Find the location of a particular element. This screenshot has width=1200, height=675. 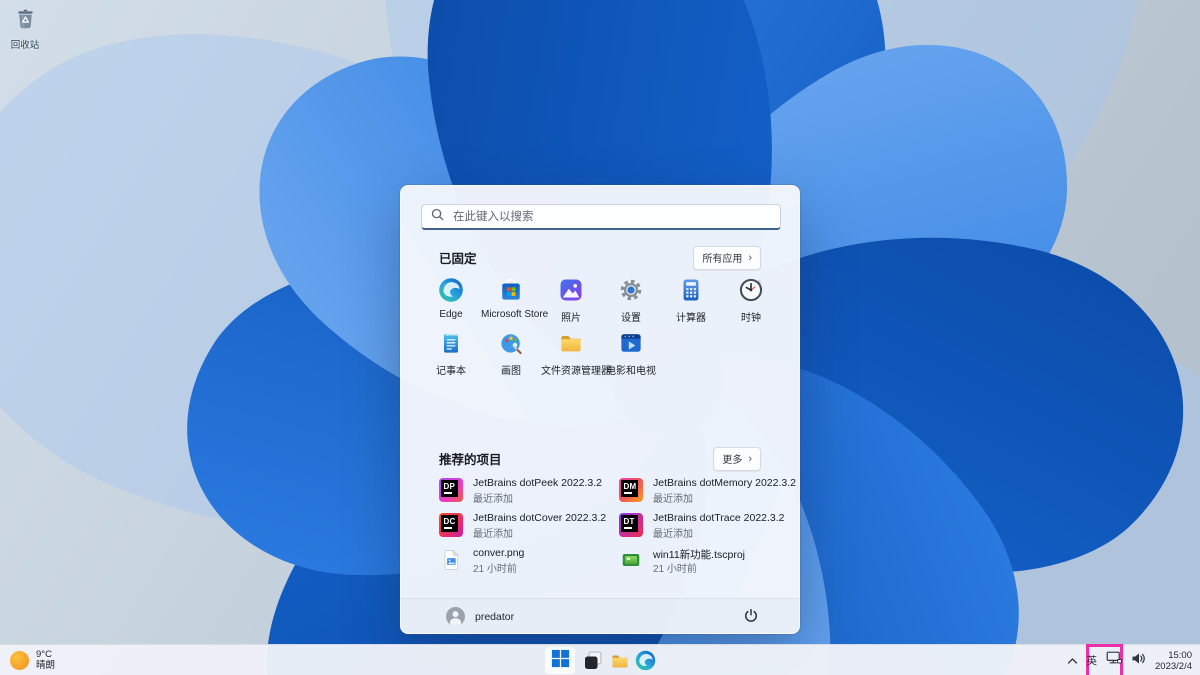

pinned-app-label: Microsoft Store is located at coordinates (515, 314).